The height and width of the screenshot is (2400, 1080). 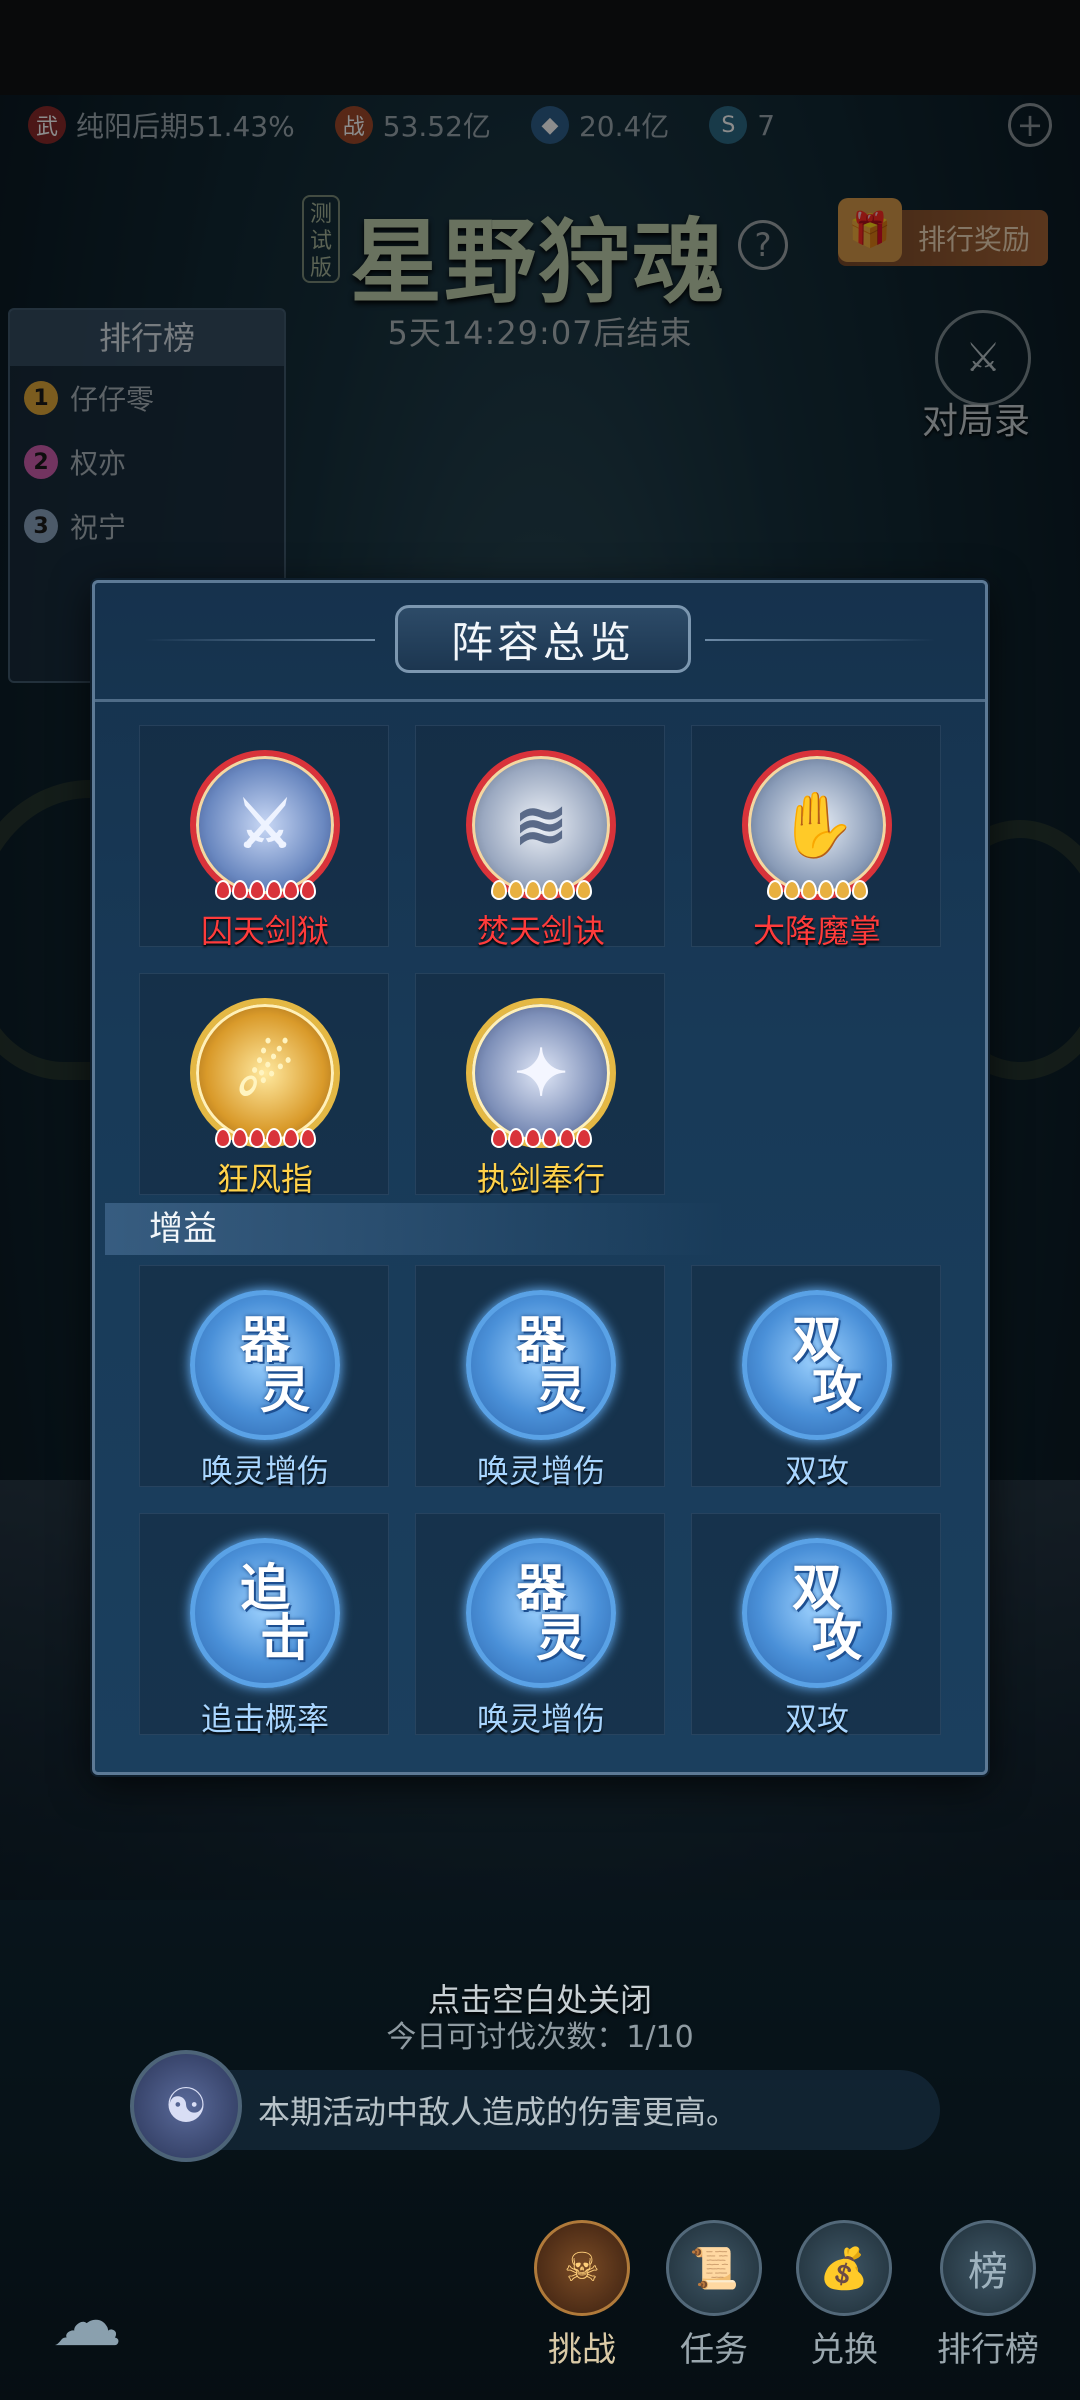 I want to click on wind-finger-skill-icon: ☄, so click(x=265, y=1073).